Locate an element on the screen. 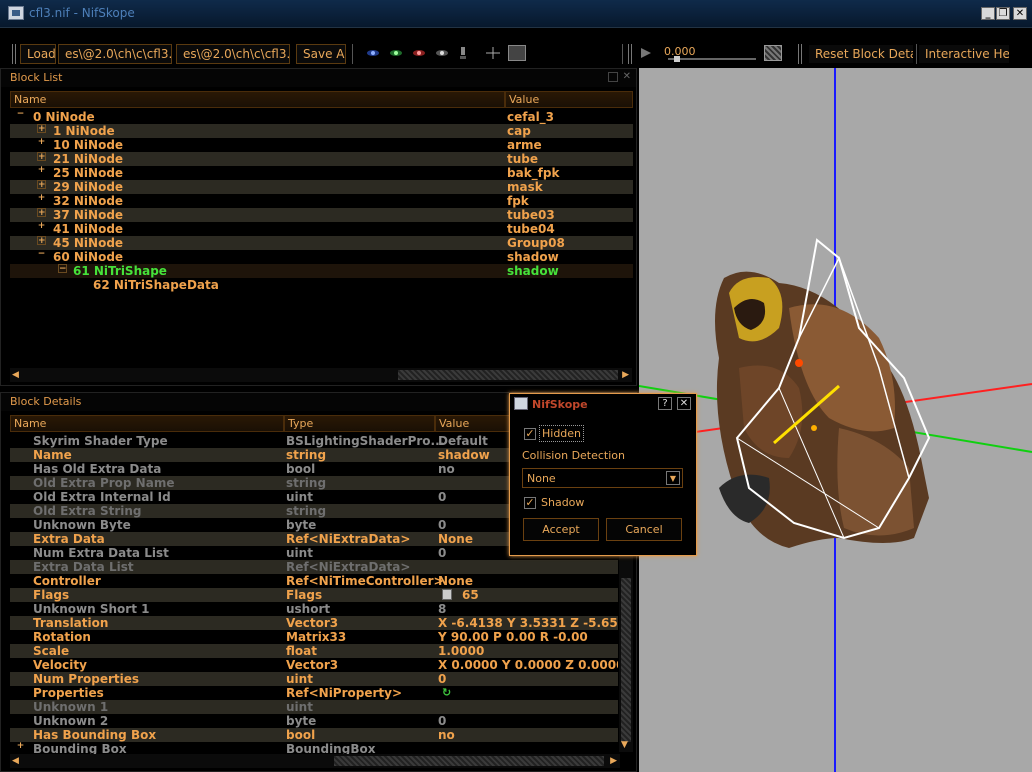  close-dialog-icon: ✕ is located at coordinates (684, 403).